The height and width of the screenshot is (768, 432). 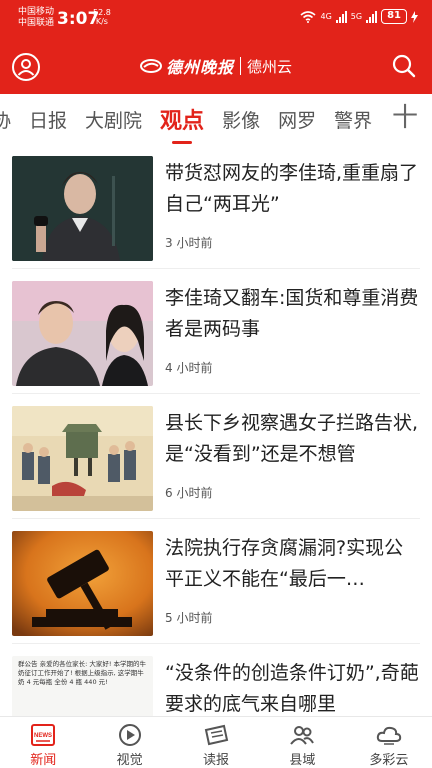 I want to click on user-icon, so click(x=26, y=67).